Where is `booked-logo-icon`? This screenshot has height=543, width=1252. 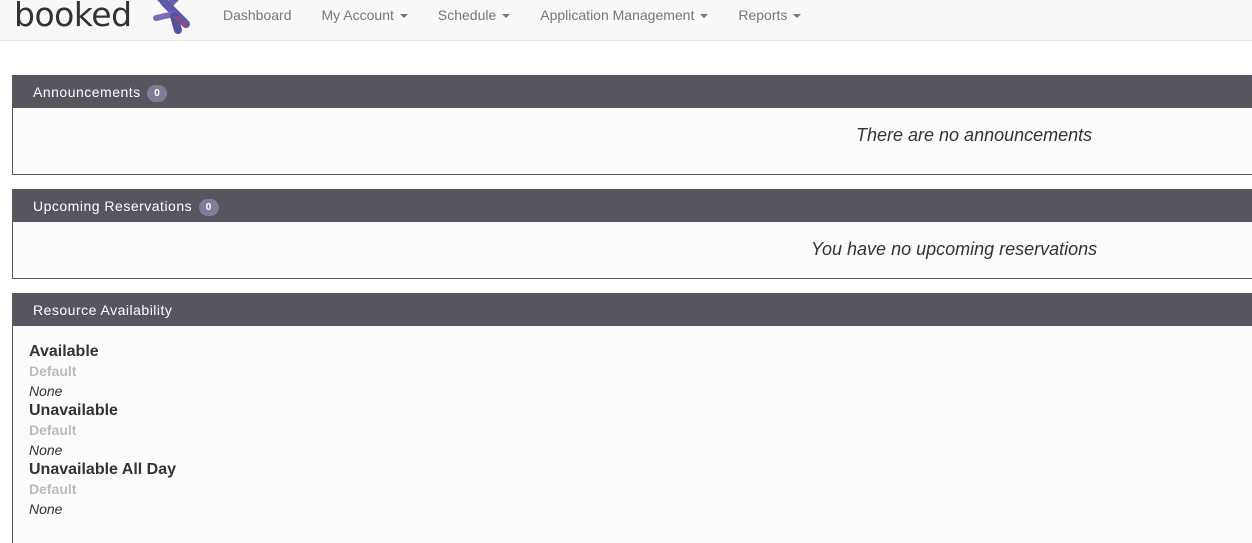 booked-logo-icon is located at coordinates (171, 19).